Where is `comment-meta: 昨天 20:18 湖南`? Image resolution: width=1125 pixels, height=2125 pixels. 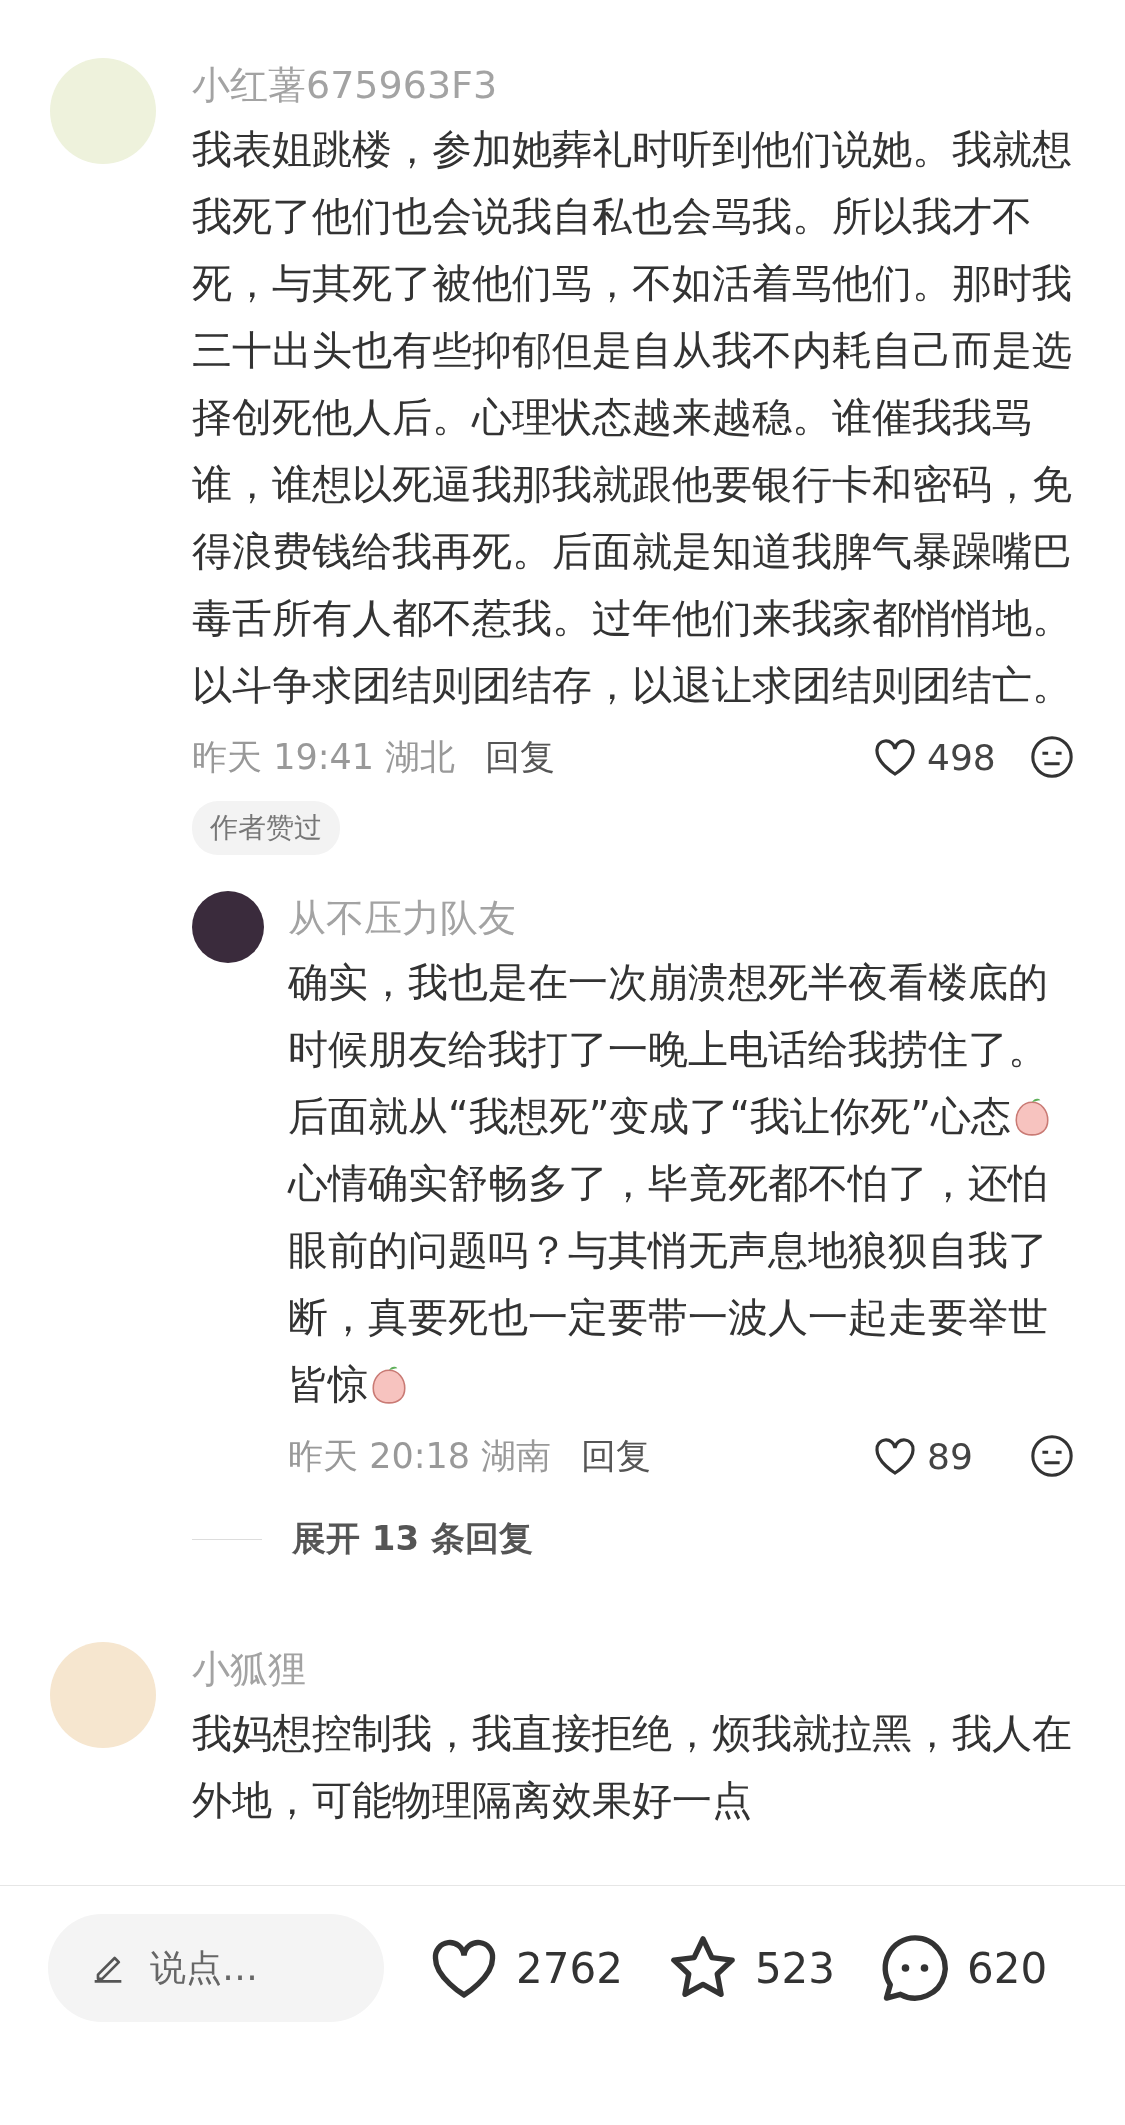
comment-meta: 昨天 20:18 湖南 is located at coordinates (420, 1456).